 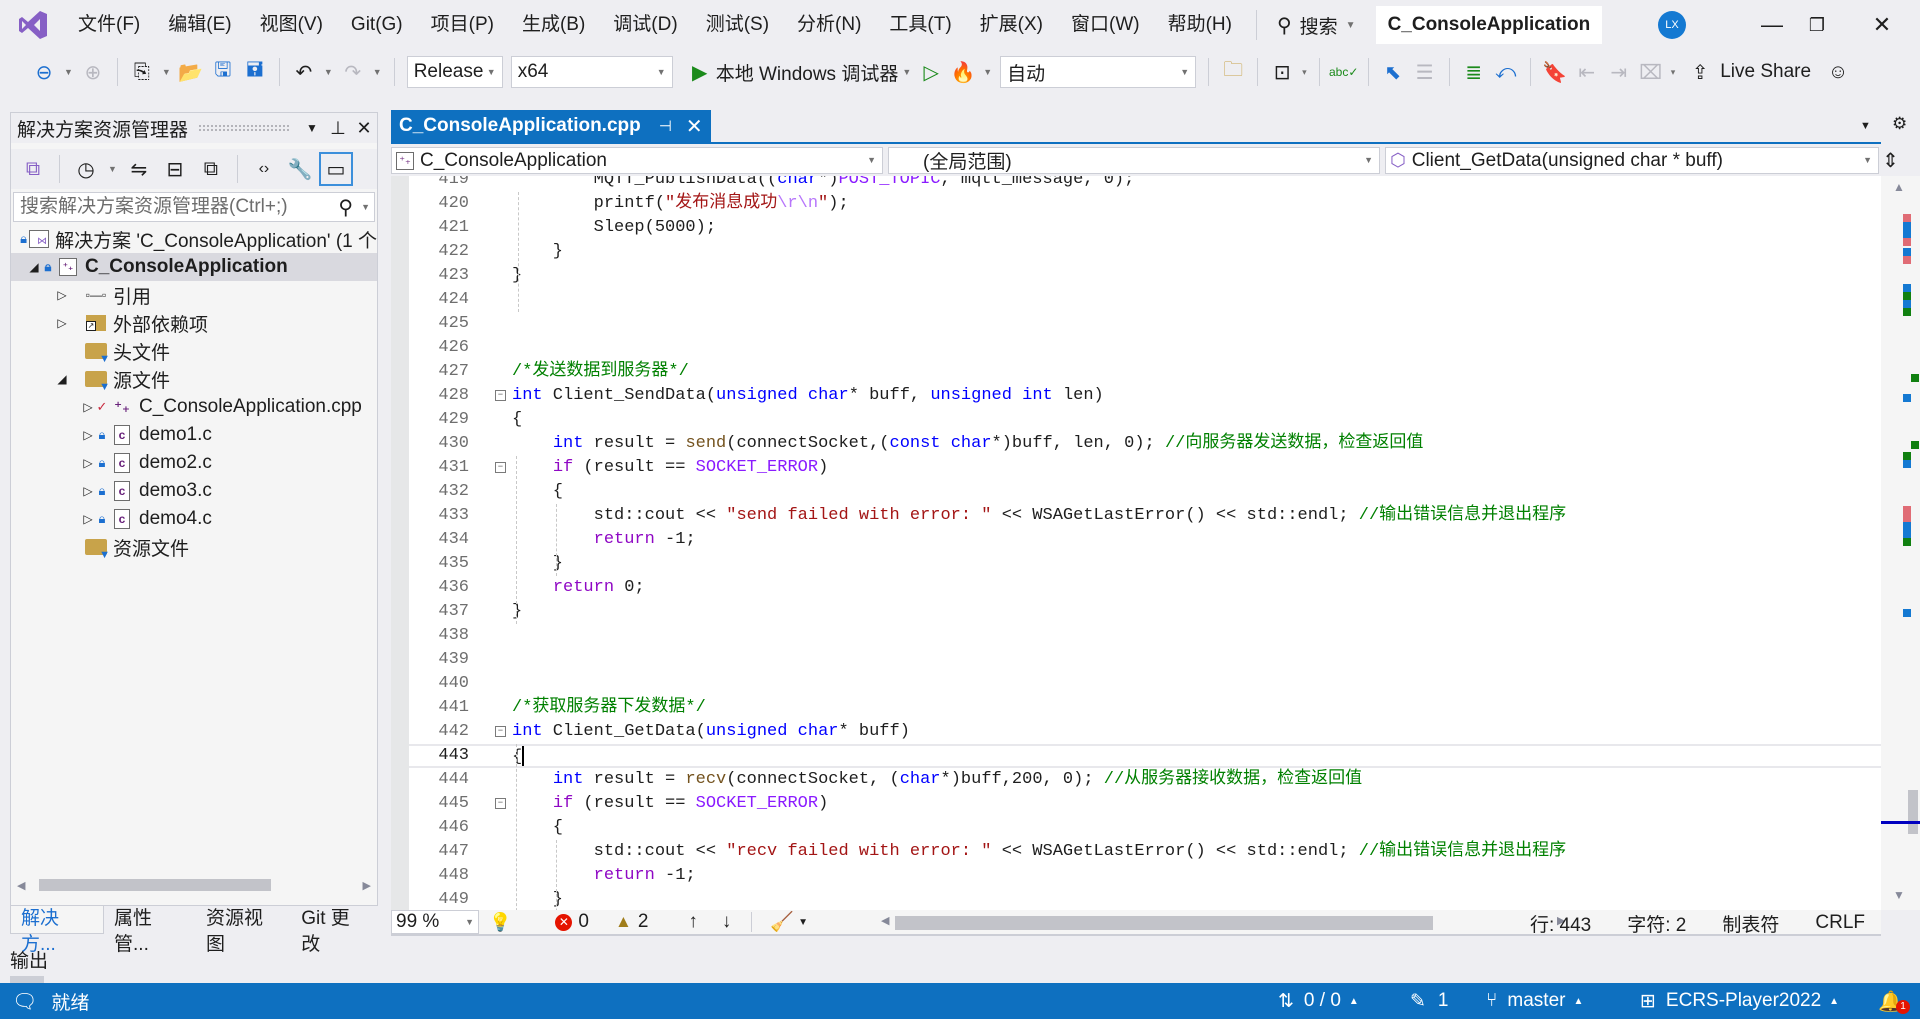 I want to click on split-window-icon: ⇕, so click(x=1890, y=160).